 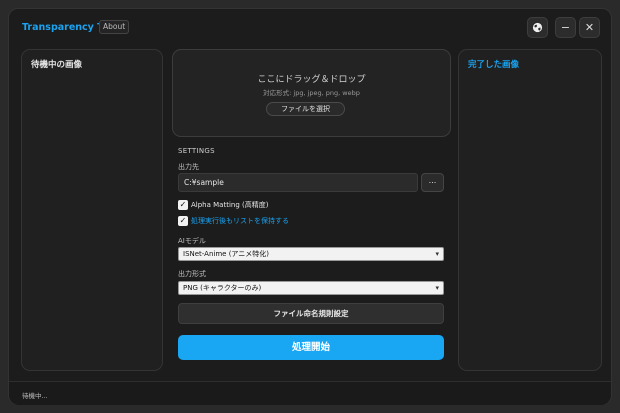 What do you see at coordinates (311, 80) in the screenshot?
I see `drop-zone-text: ここにドラッグ＆ドロップ` at bounding box center [311, 80].